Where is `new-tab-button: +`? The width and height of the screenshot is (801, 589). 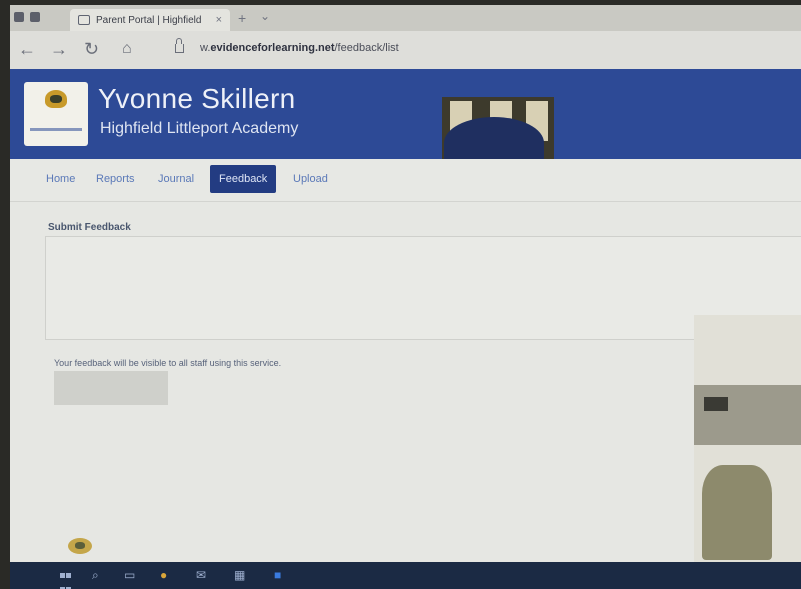 new-tab-button: + is located at coordinates (242, 18).